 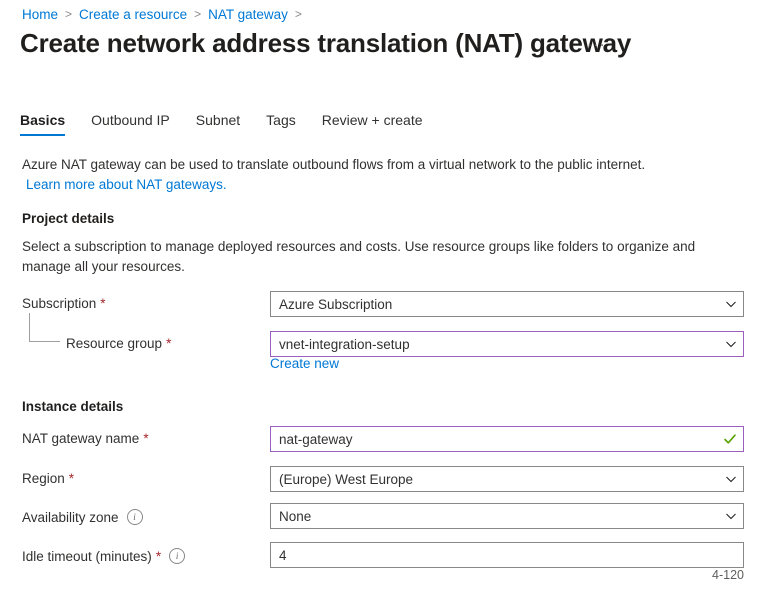 I want to click on tab-outbound-ip: Outbound IP, so click(x=130, y=124).